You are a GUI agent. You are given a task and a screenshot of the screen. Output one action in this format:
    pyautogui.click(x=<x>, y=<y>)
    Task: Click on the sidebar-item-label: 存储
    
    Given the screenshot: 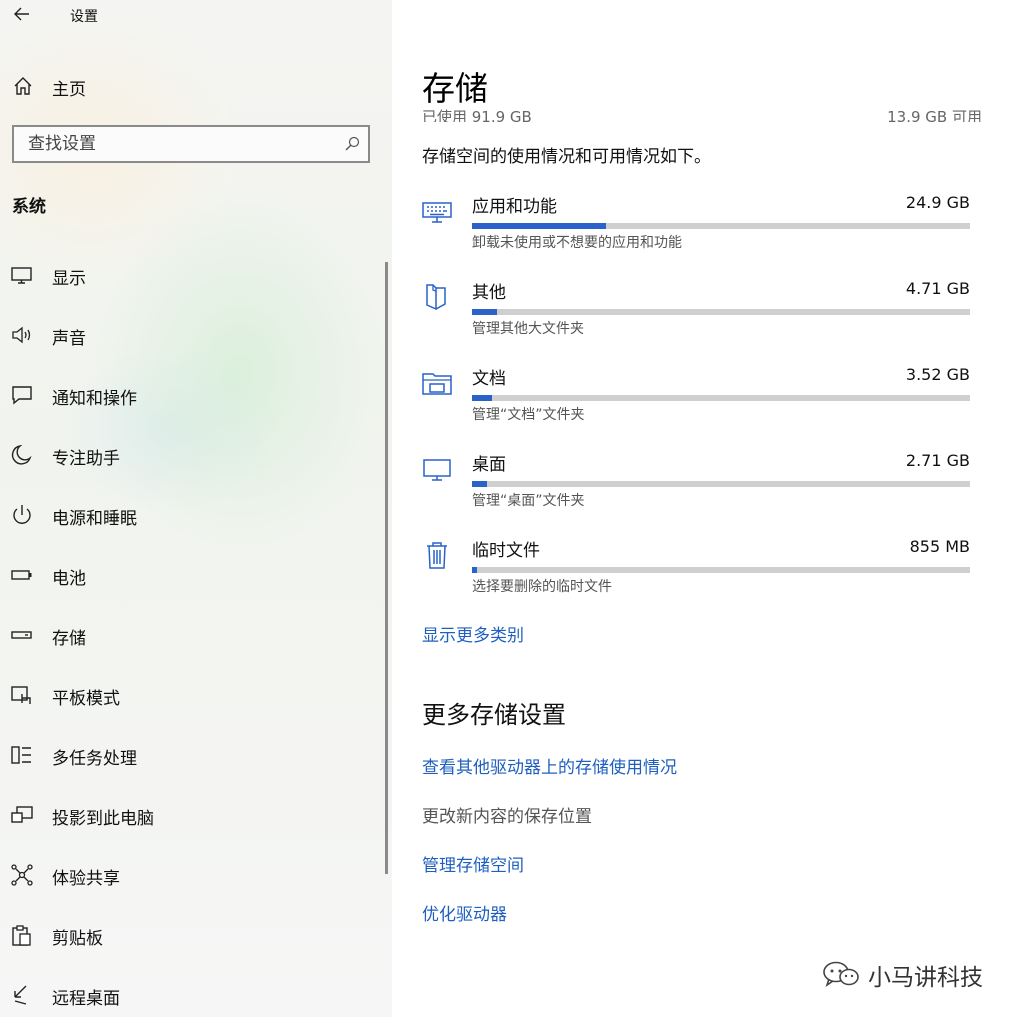 What is the action you would take?
    pyautogui.click(x=69, y=639)
    